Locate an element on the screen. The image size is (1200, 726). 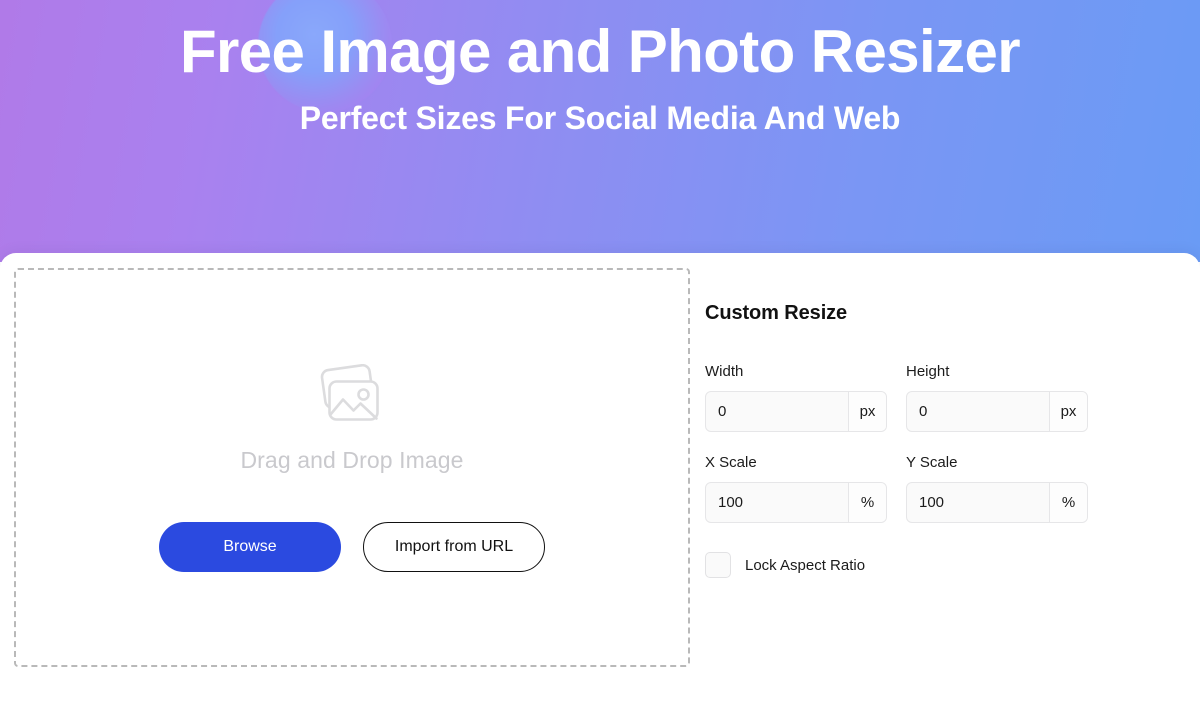
height-input-group: px is located at coordinates (997, 411).